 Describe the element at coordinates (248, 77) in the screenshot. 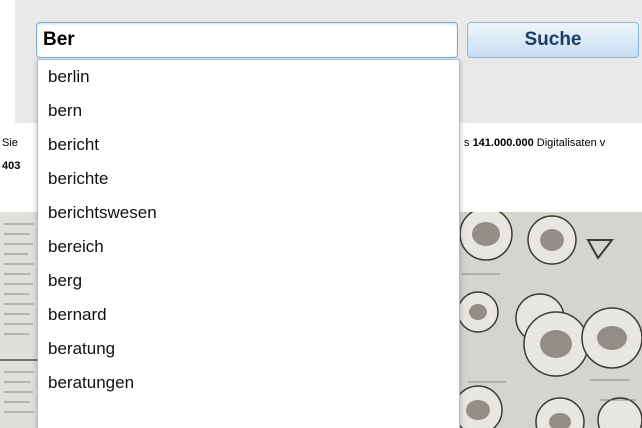

I see `suggestion-item: berlin` at that location.